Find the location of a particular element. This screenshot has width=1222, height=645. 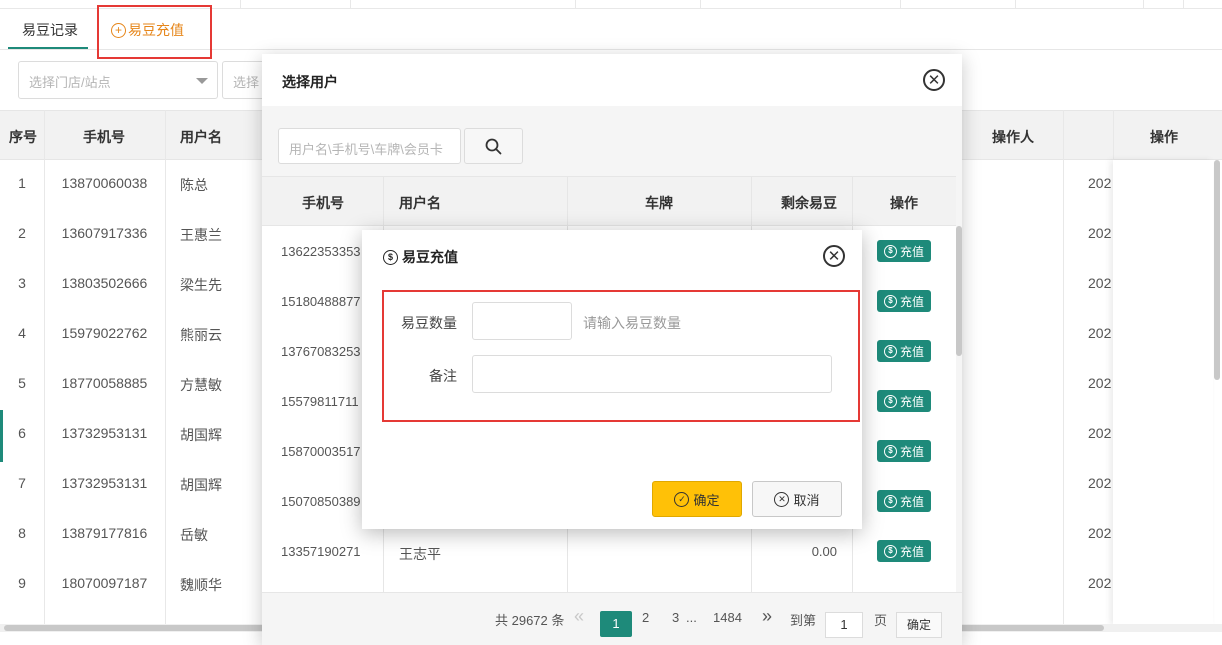

vertical-scrollbar is located at coordinates (1217, 270).